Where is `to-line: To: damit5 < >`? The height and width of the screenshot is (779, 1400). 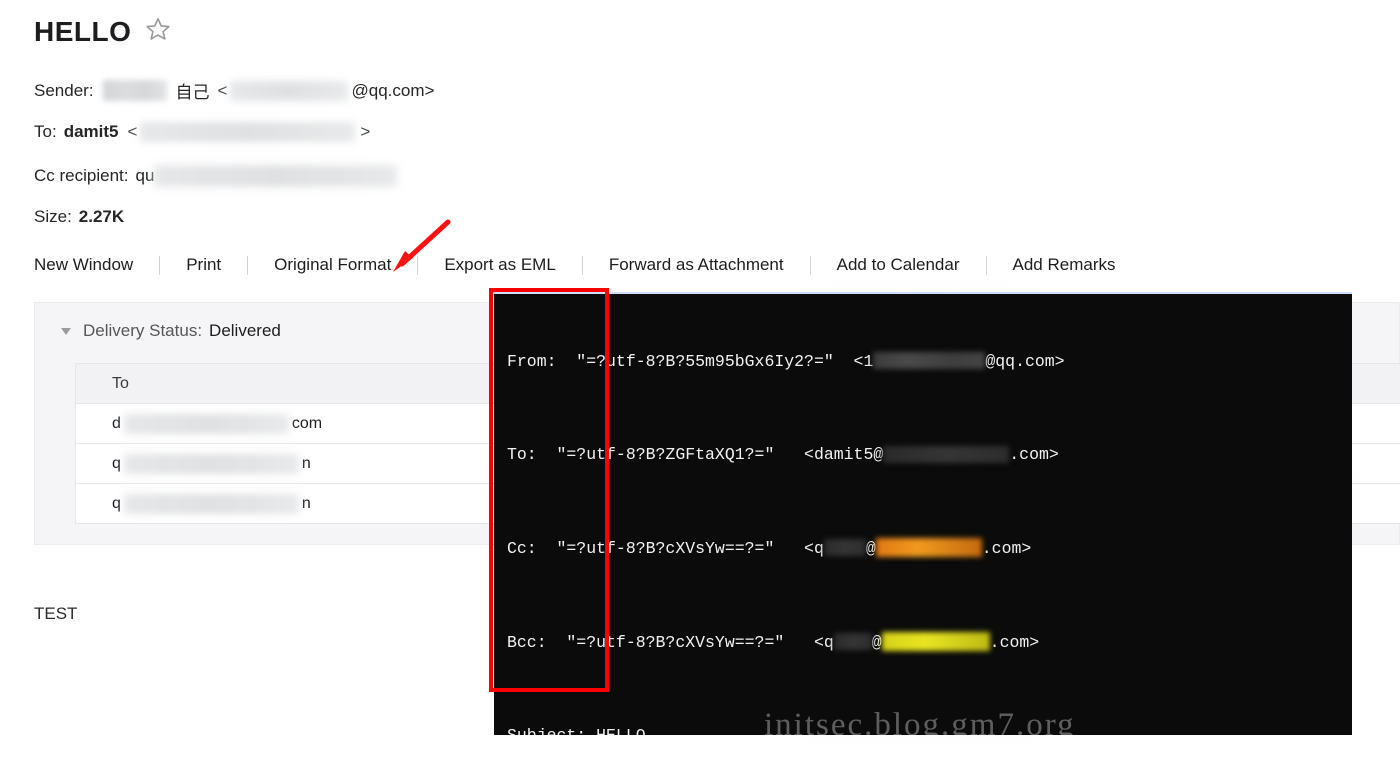
to-line: To: damit5 < > is located at coordinates (202, 132).